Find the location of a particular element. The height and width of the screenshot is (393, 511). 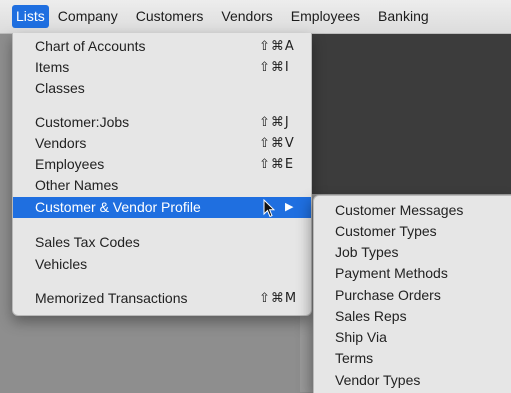

submenu-item-customer-messages: Customer Messages is located at coordinates (412, 210).